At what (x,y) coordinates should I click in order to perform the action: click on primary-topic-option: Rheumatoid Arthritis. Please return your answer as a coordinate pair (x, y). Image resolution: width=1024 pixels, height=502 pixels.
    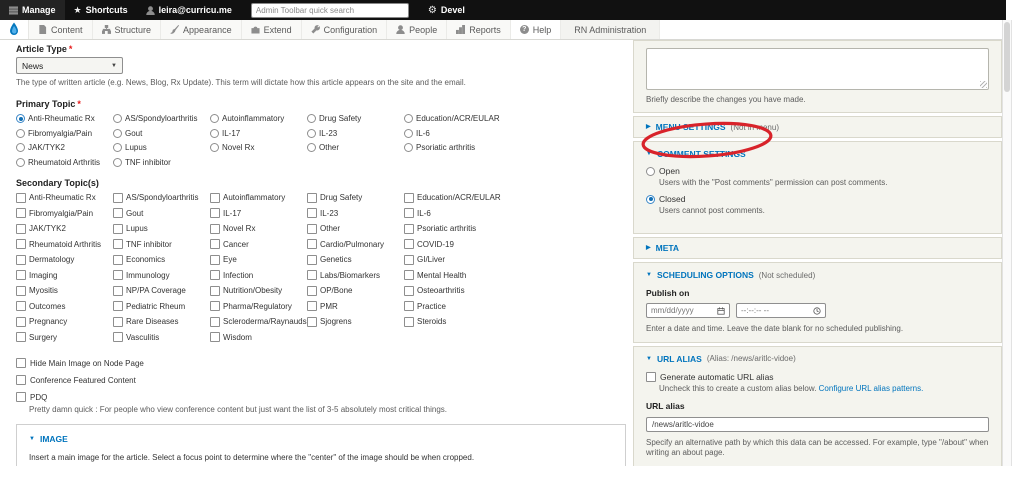
    Looking at the image, I should click on (64, 162).